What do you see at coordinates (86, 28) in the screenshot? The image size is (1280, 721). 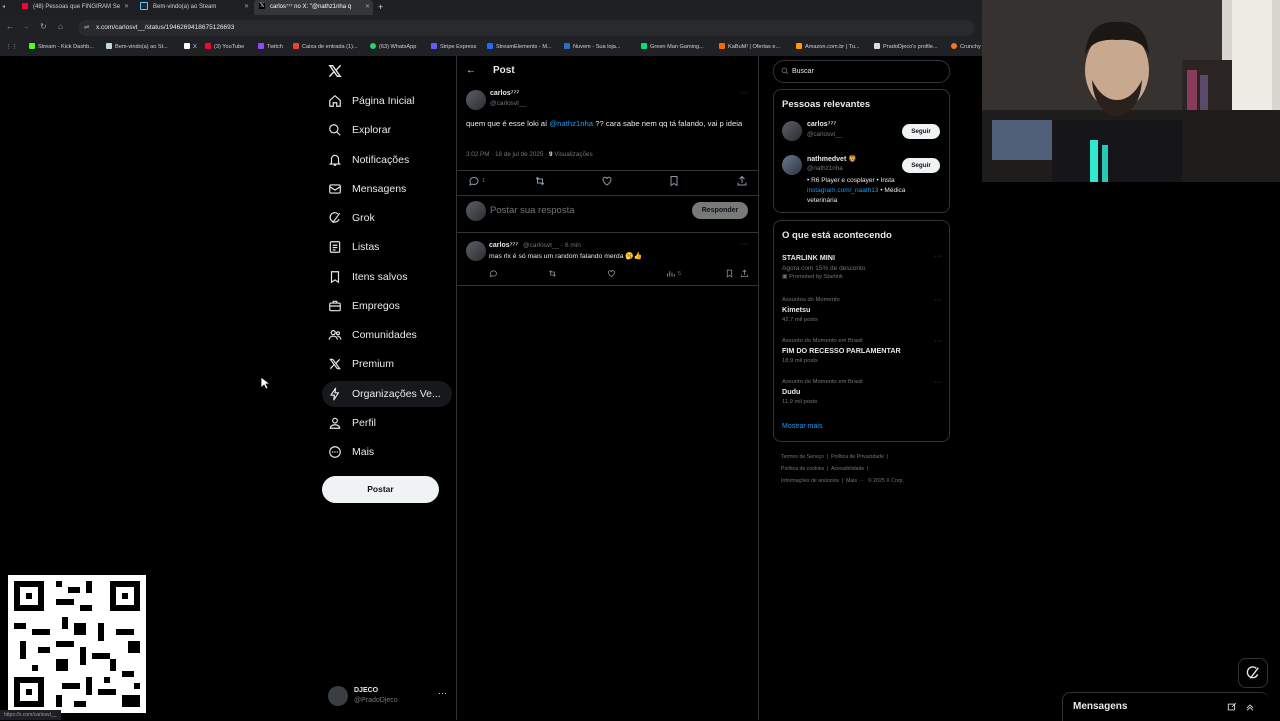 I see `site-info-icon: ⇌` at bounding box center [86, 28].